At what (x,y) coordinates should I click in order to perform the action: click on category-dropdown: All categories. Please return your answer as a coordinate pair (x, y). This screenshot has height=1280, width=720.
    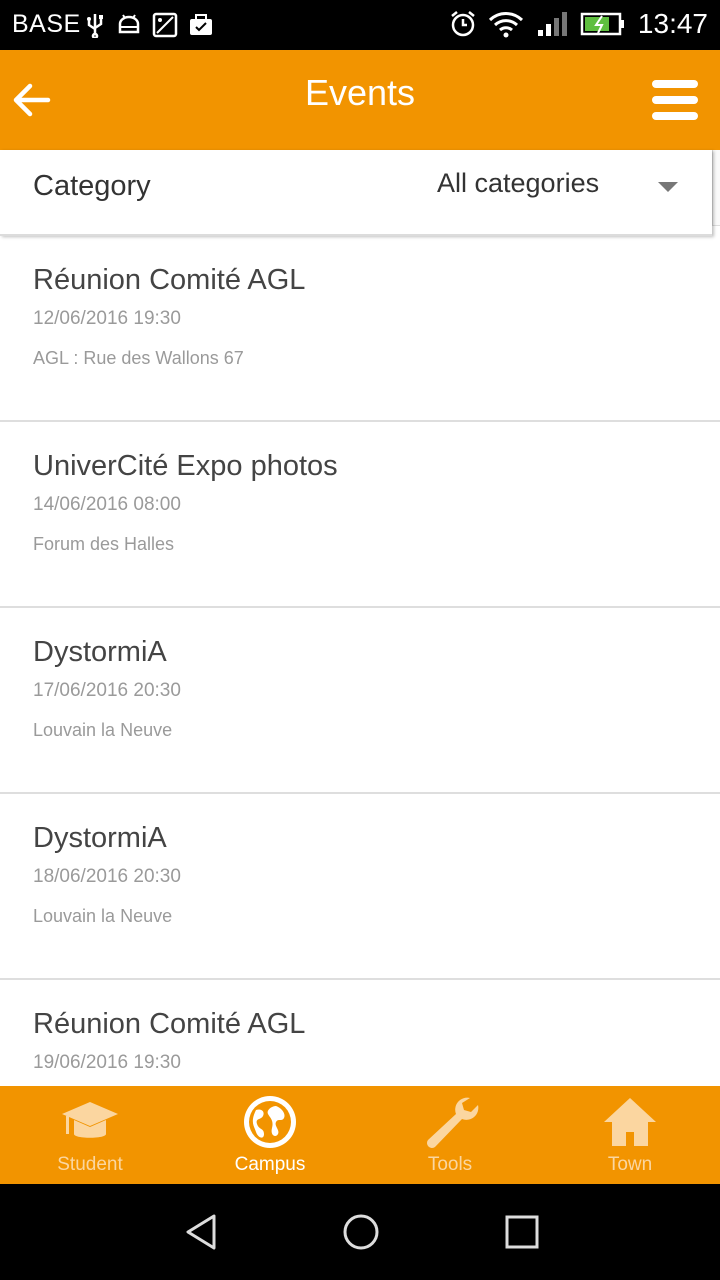
    Looking at the image, I should click on (518, 183).